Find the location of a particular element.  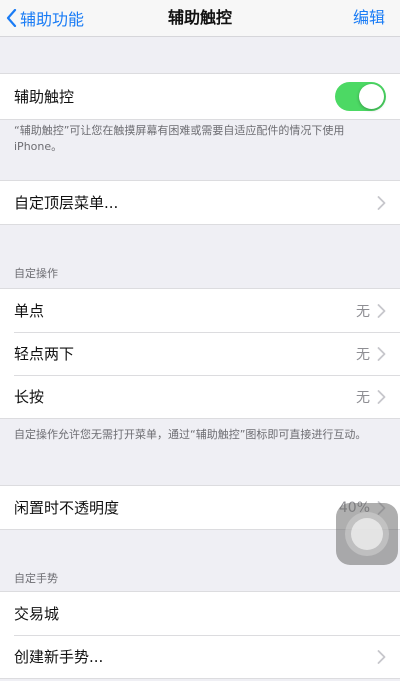

gesture-label: 交易城 is located at coordinates (37, 614).